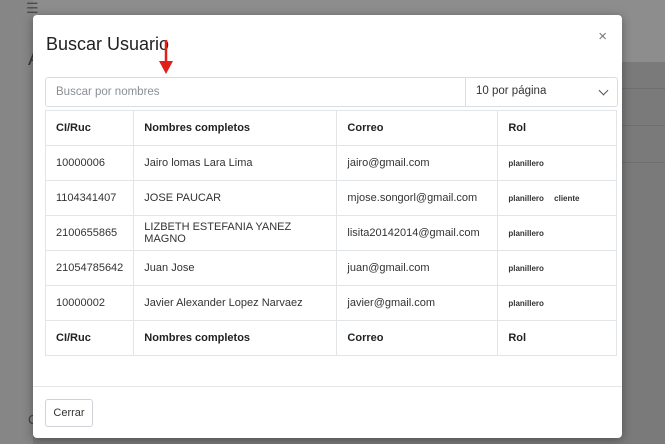 The image size is (665, 444). I want to click on red-arrow-down-icon, so click(166, 57).